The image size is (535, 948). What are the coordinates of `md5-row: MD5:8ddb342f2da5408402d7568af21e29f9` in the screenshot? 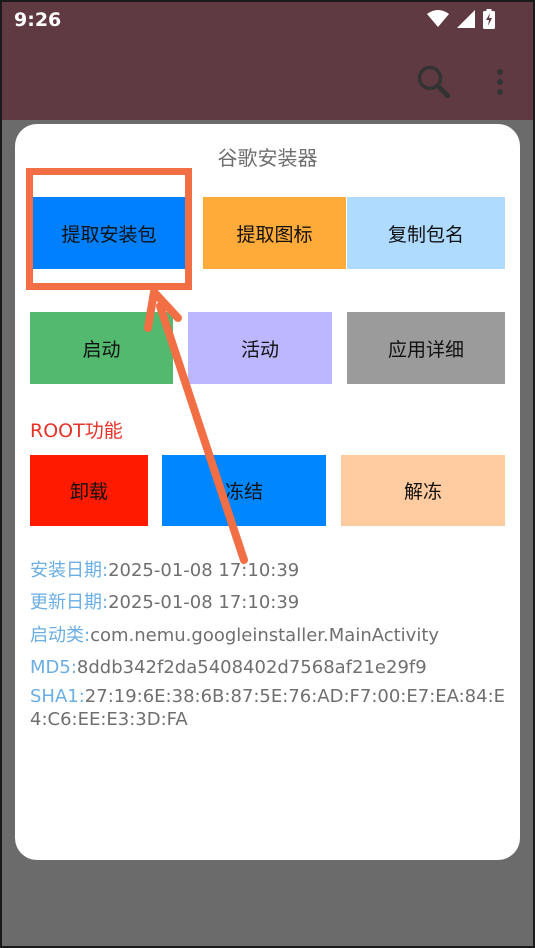 It's located at (228, 667).